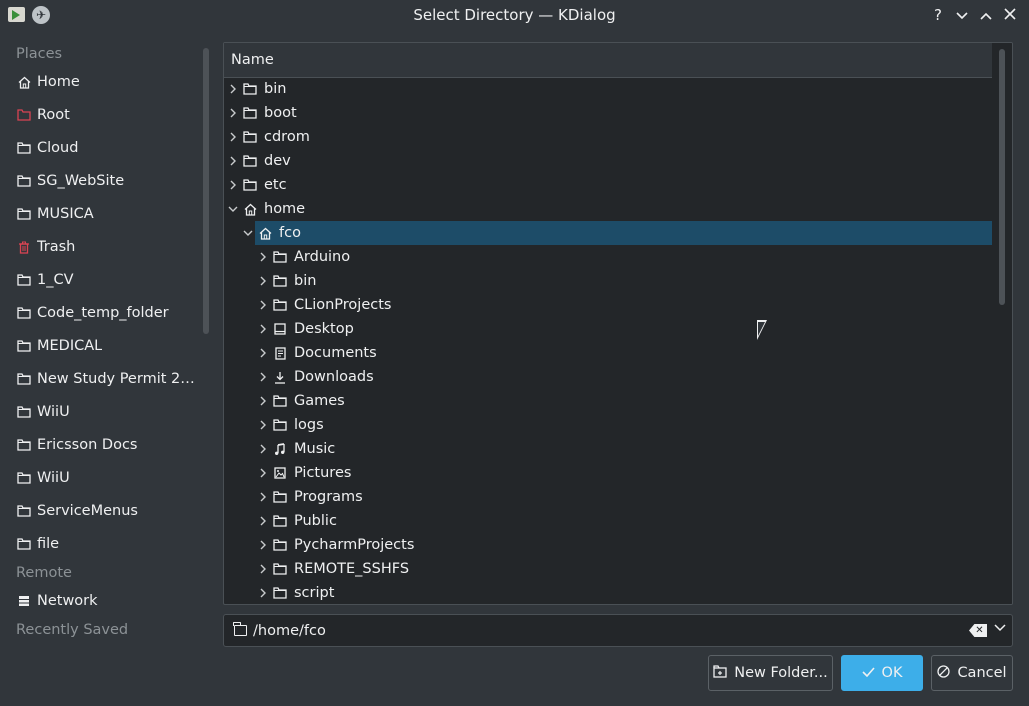 The image size is (1029, 706). What do you see at coordinates (608, 377) in the screenshot?
I see `tree-row: Downloads` at bounding box center [608, 377].